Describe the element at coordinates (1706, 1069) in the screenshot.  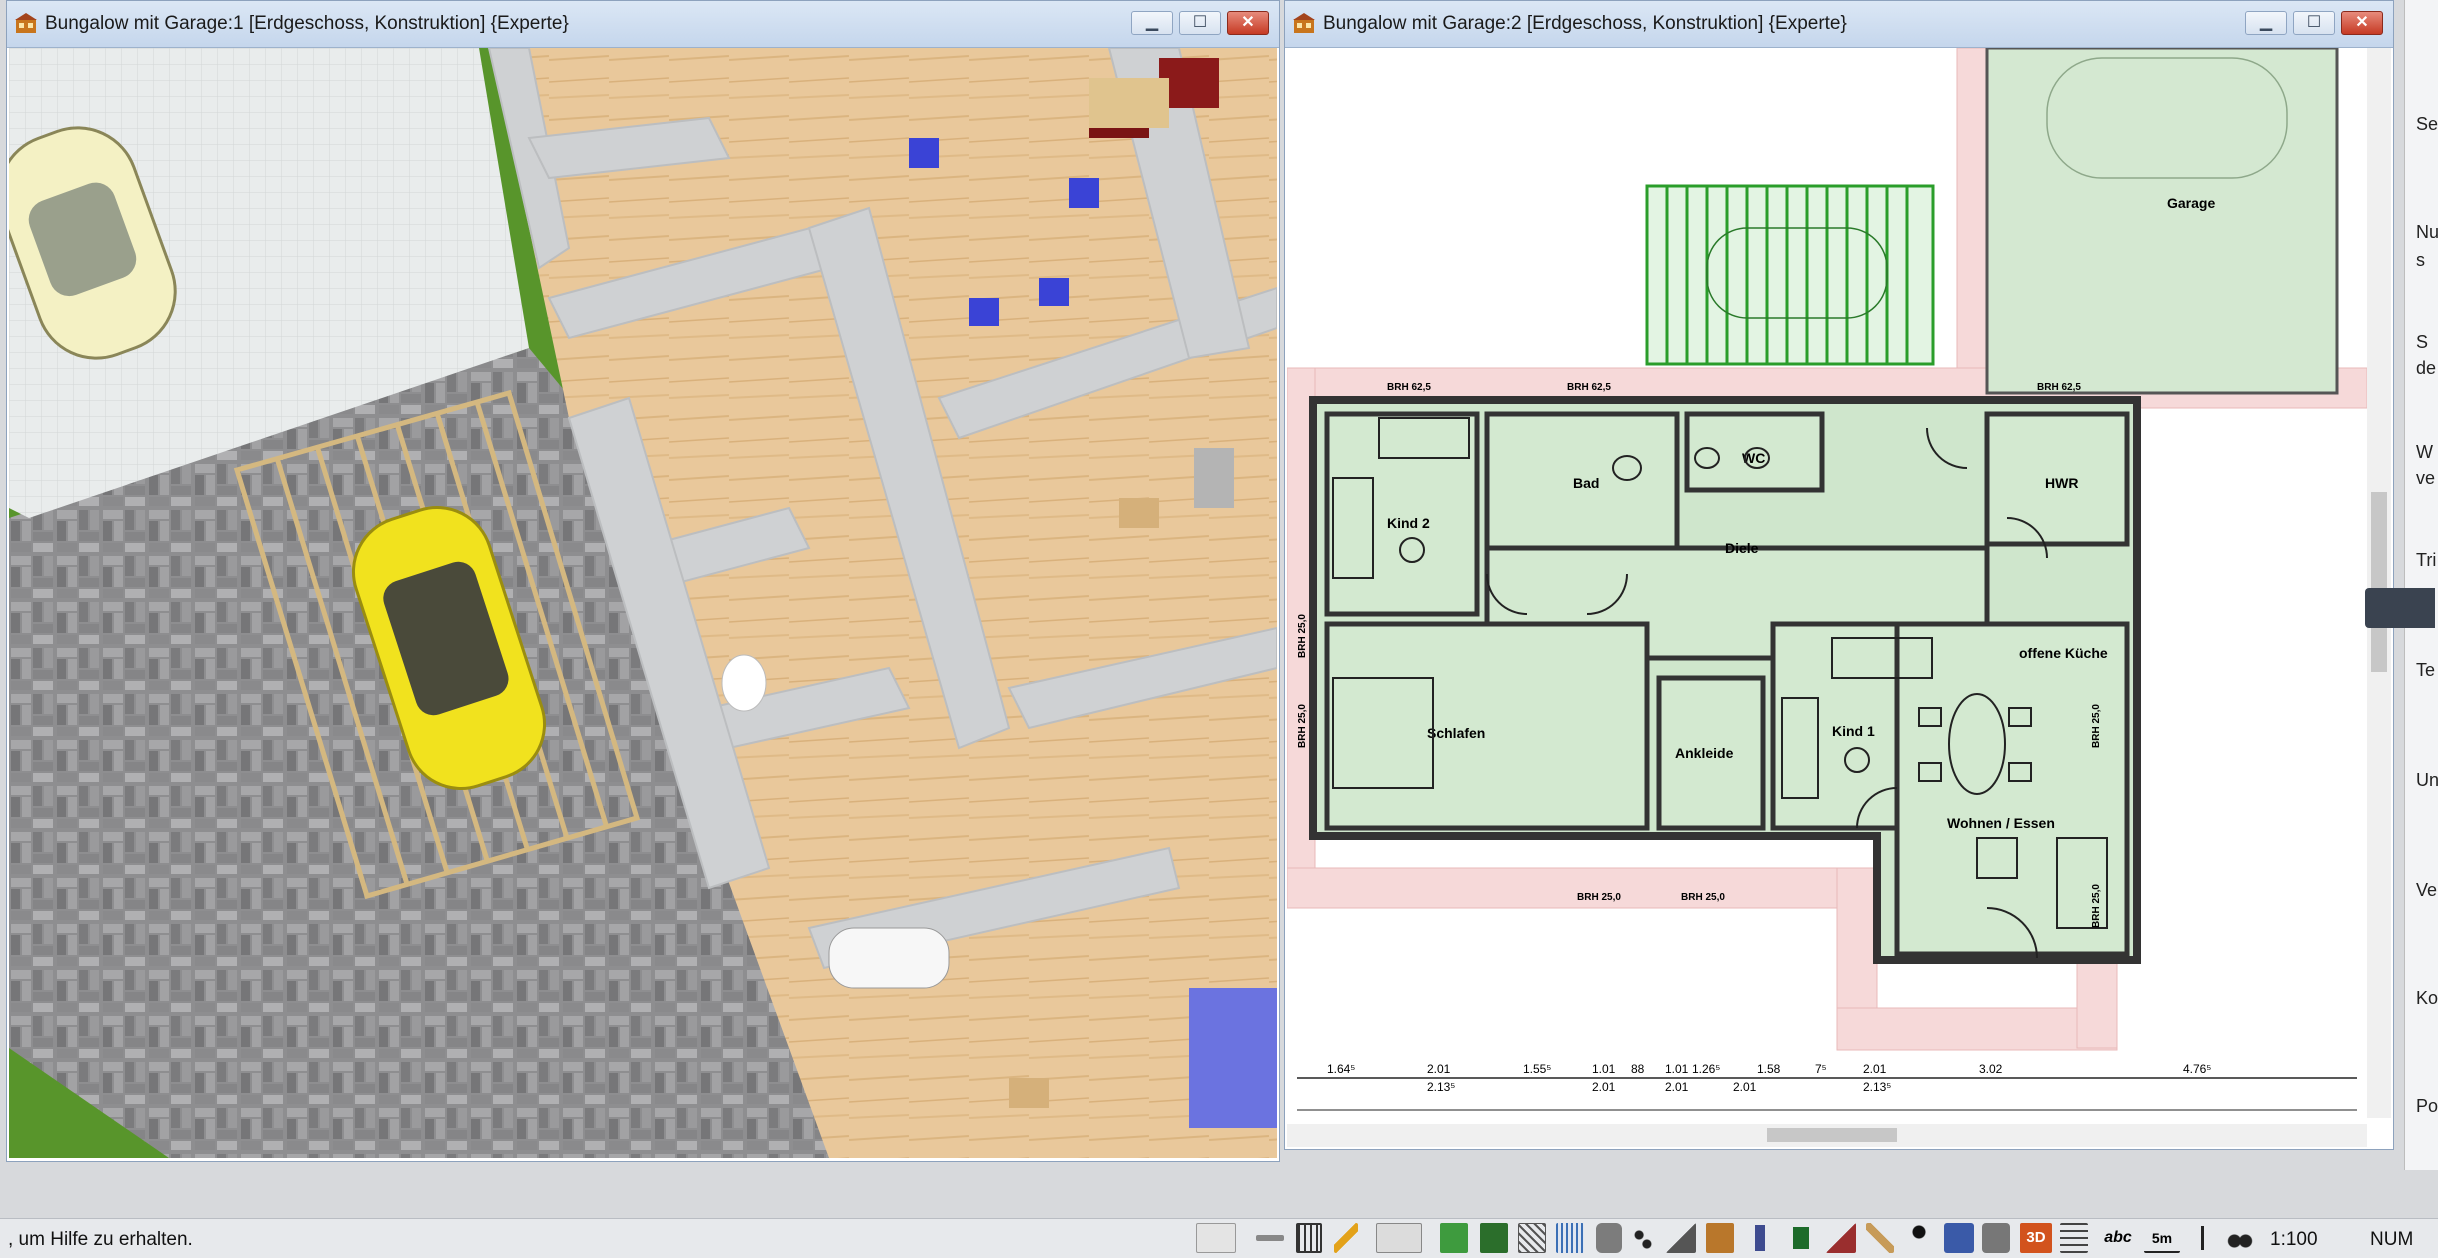
I see `dimension-label: 1.26⁵` at that location.